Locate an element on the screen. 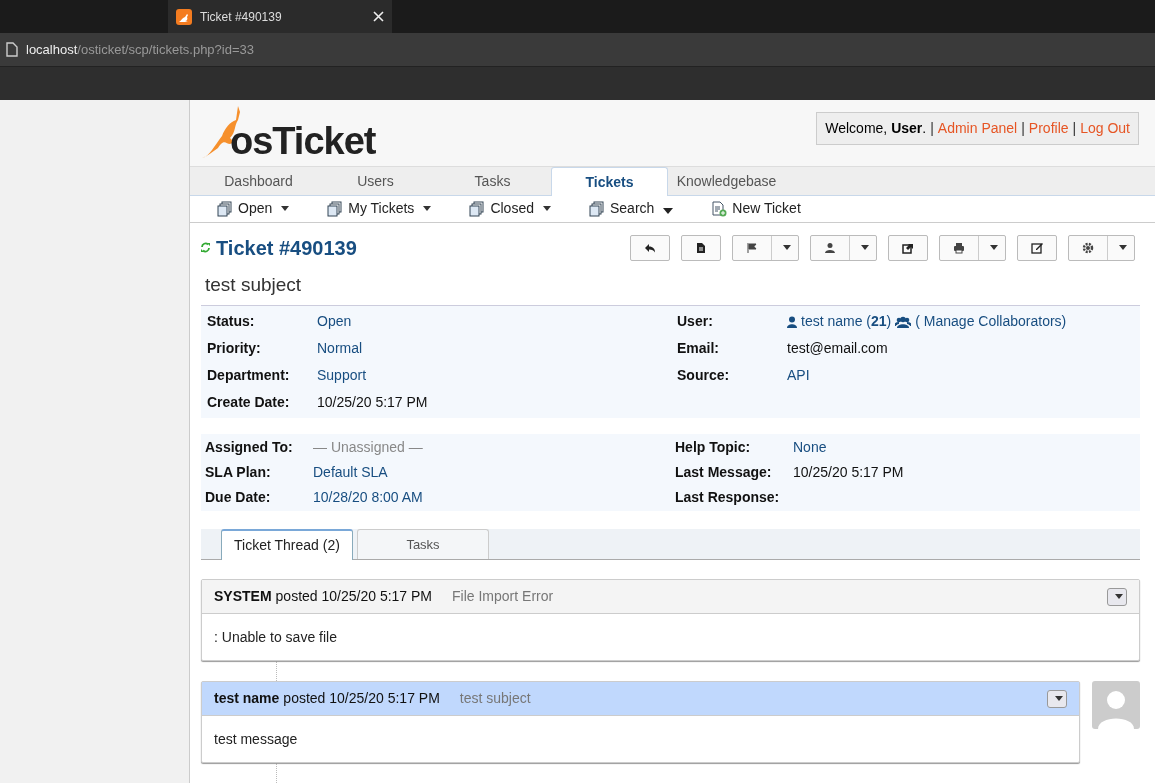 This screenshot has height=783, width=1155. ticket-title: Ticket #490139 is located at coordinates (286, 248).